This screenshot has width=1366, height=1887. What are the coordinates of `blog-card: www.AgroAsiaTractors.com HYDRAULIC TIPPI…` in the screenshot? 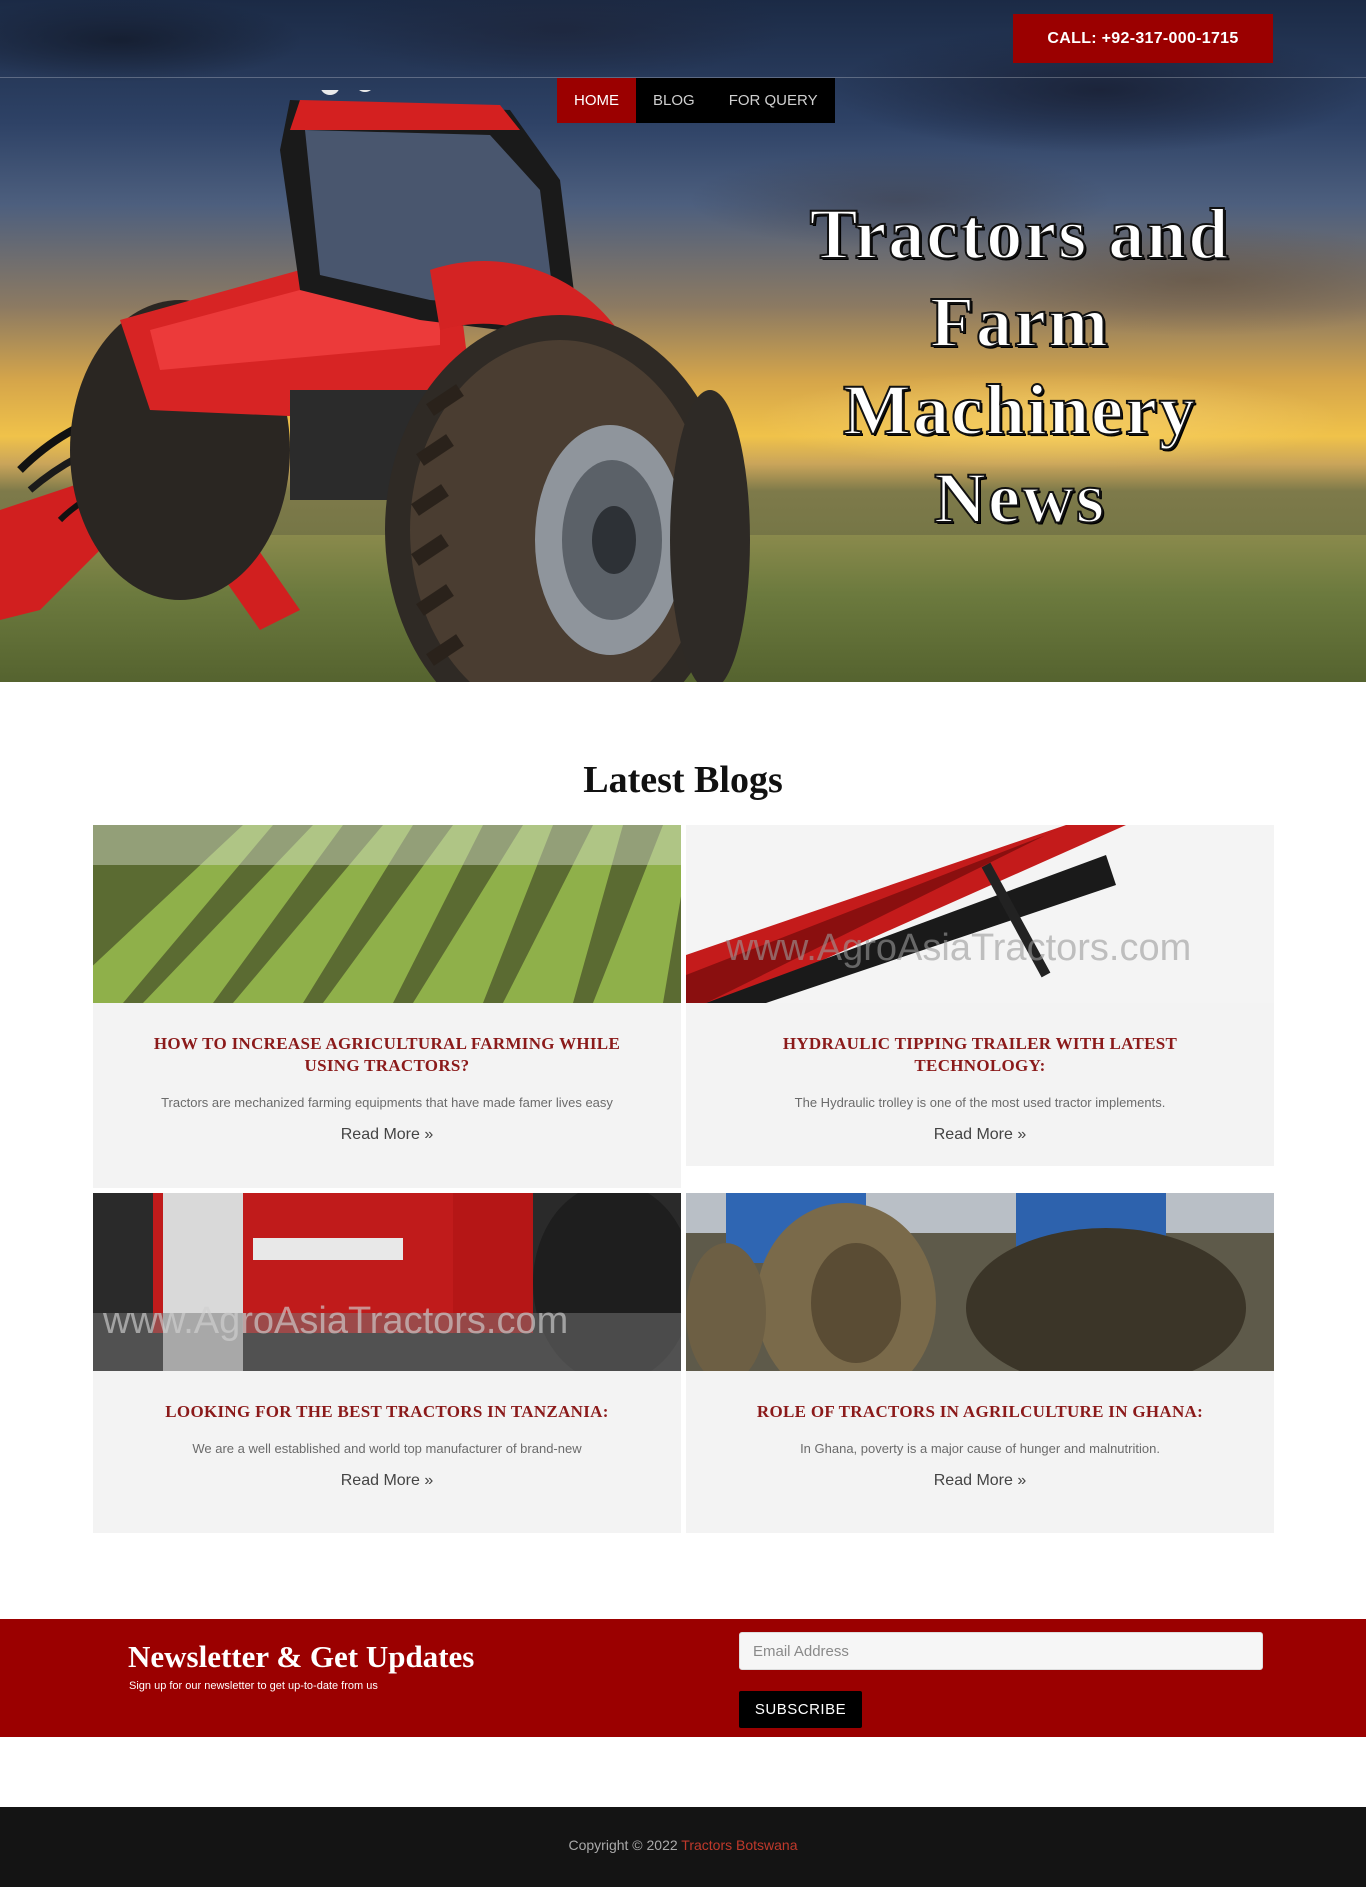 It's located at (980, 995).